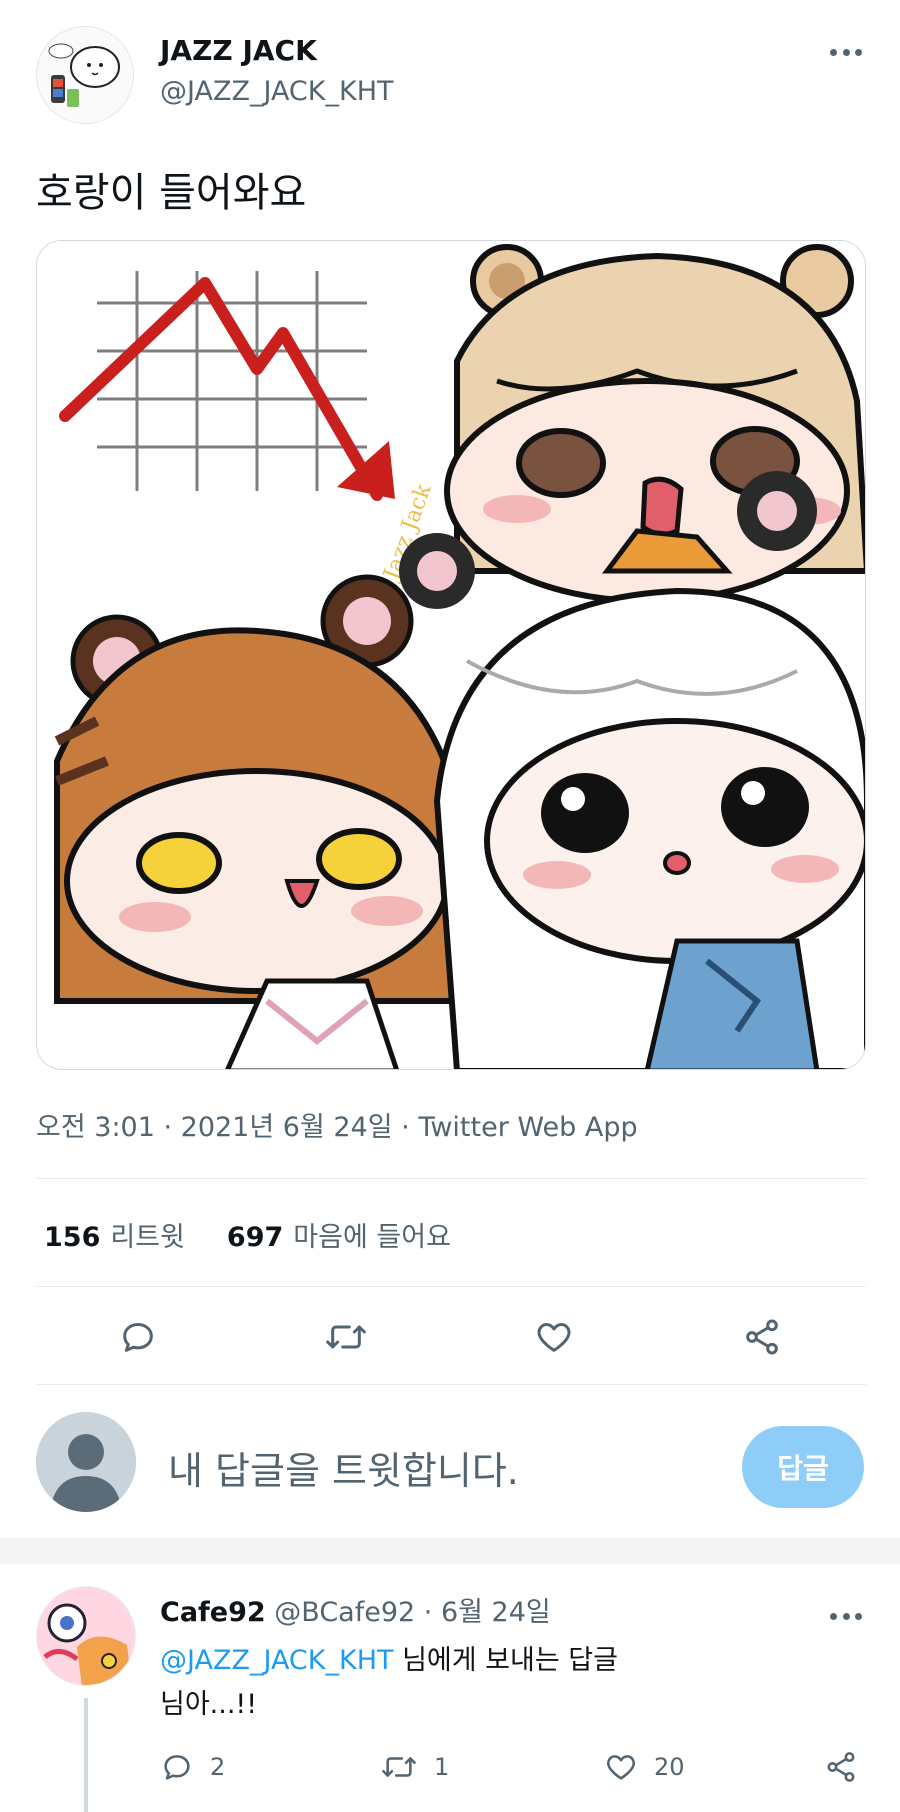  What do you see at coordinates (343, 1467) in the screenshot?
I see `reply-input: 내 답글을 트윗합니다.` at bounding box center [343, 1467].